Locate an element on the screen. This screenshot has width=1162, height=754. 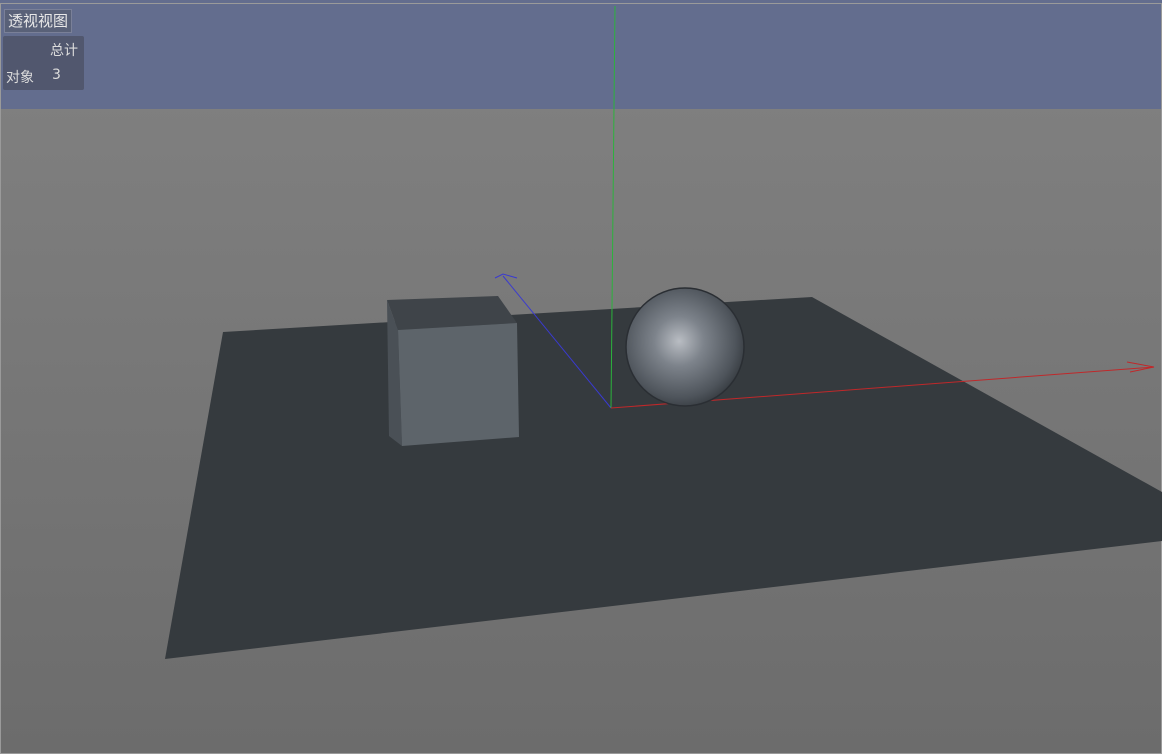
stats-panel: 总计 对象 3 is located at coordinates (43, 63).